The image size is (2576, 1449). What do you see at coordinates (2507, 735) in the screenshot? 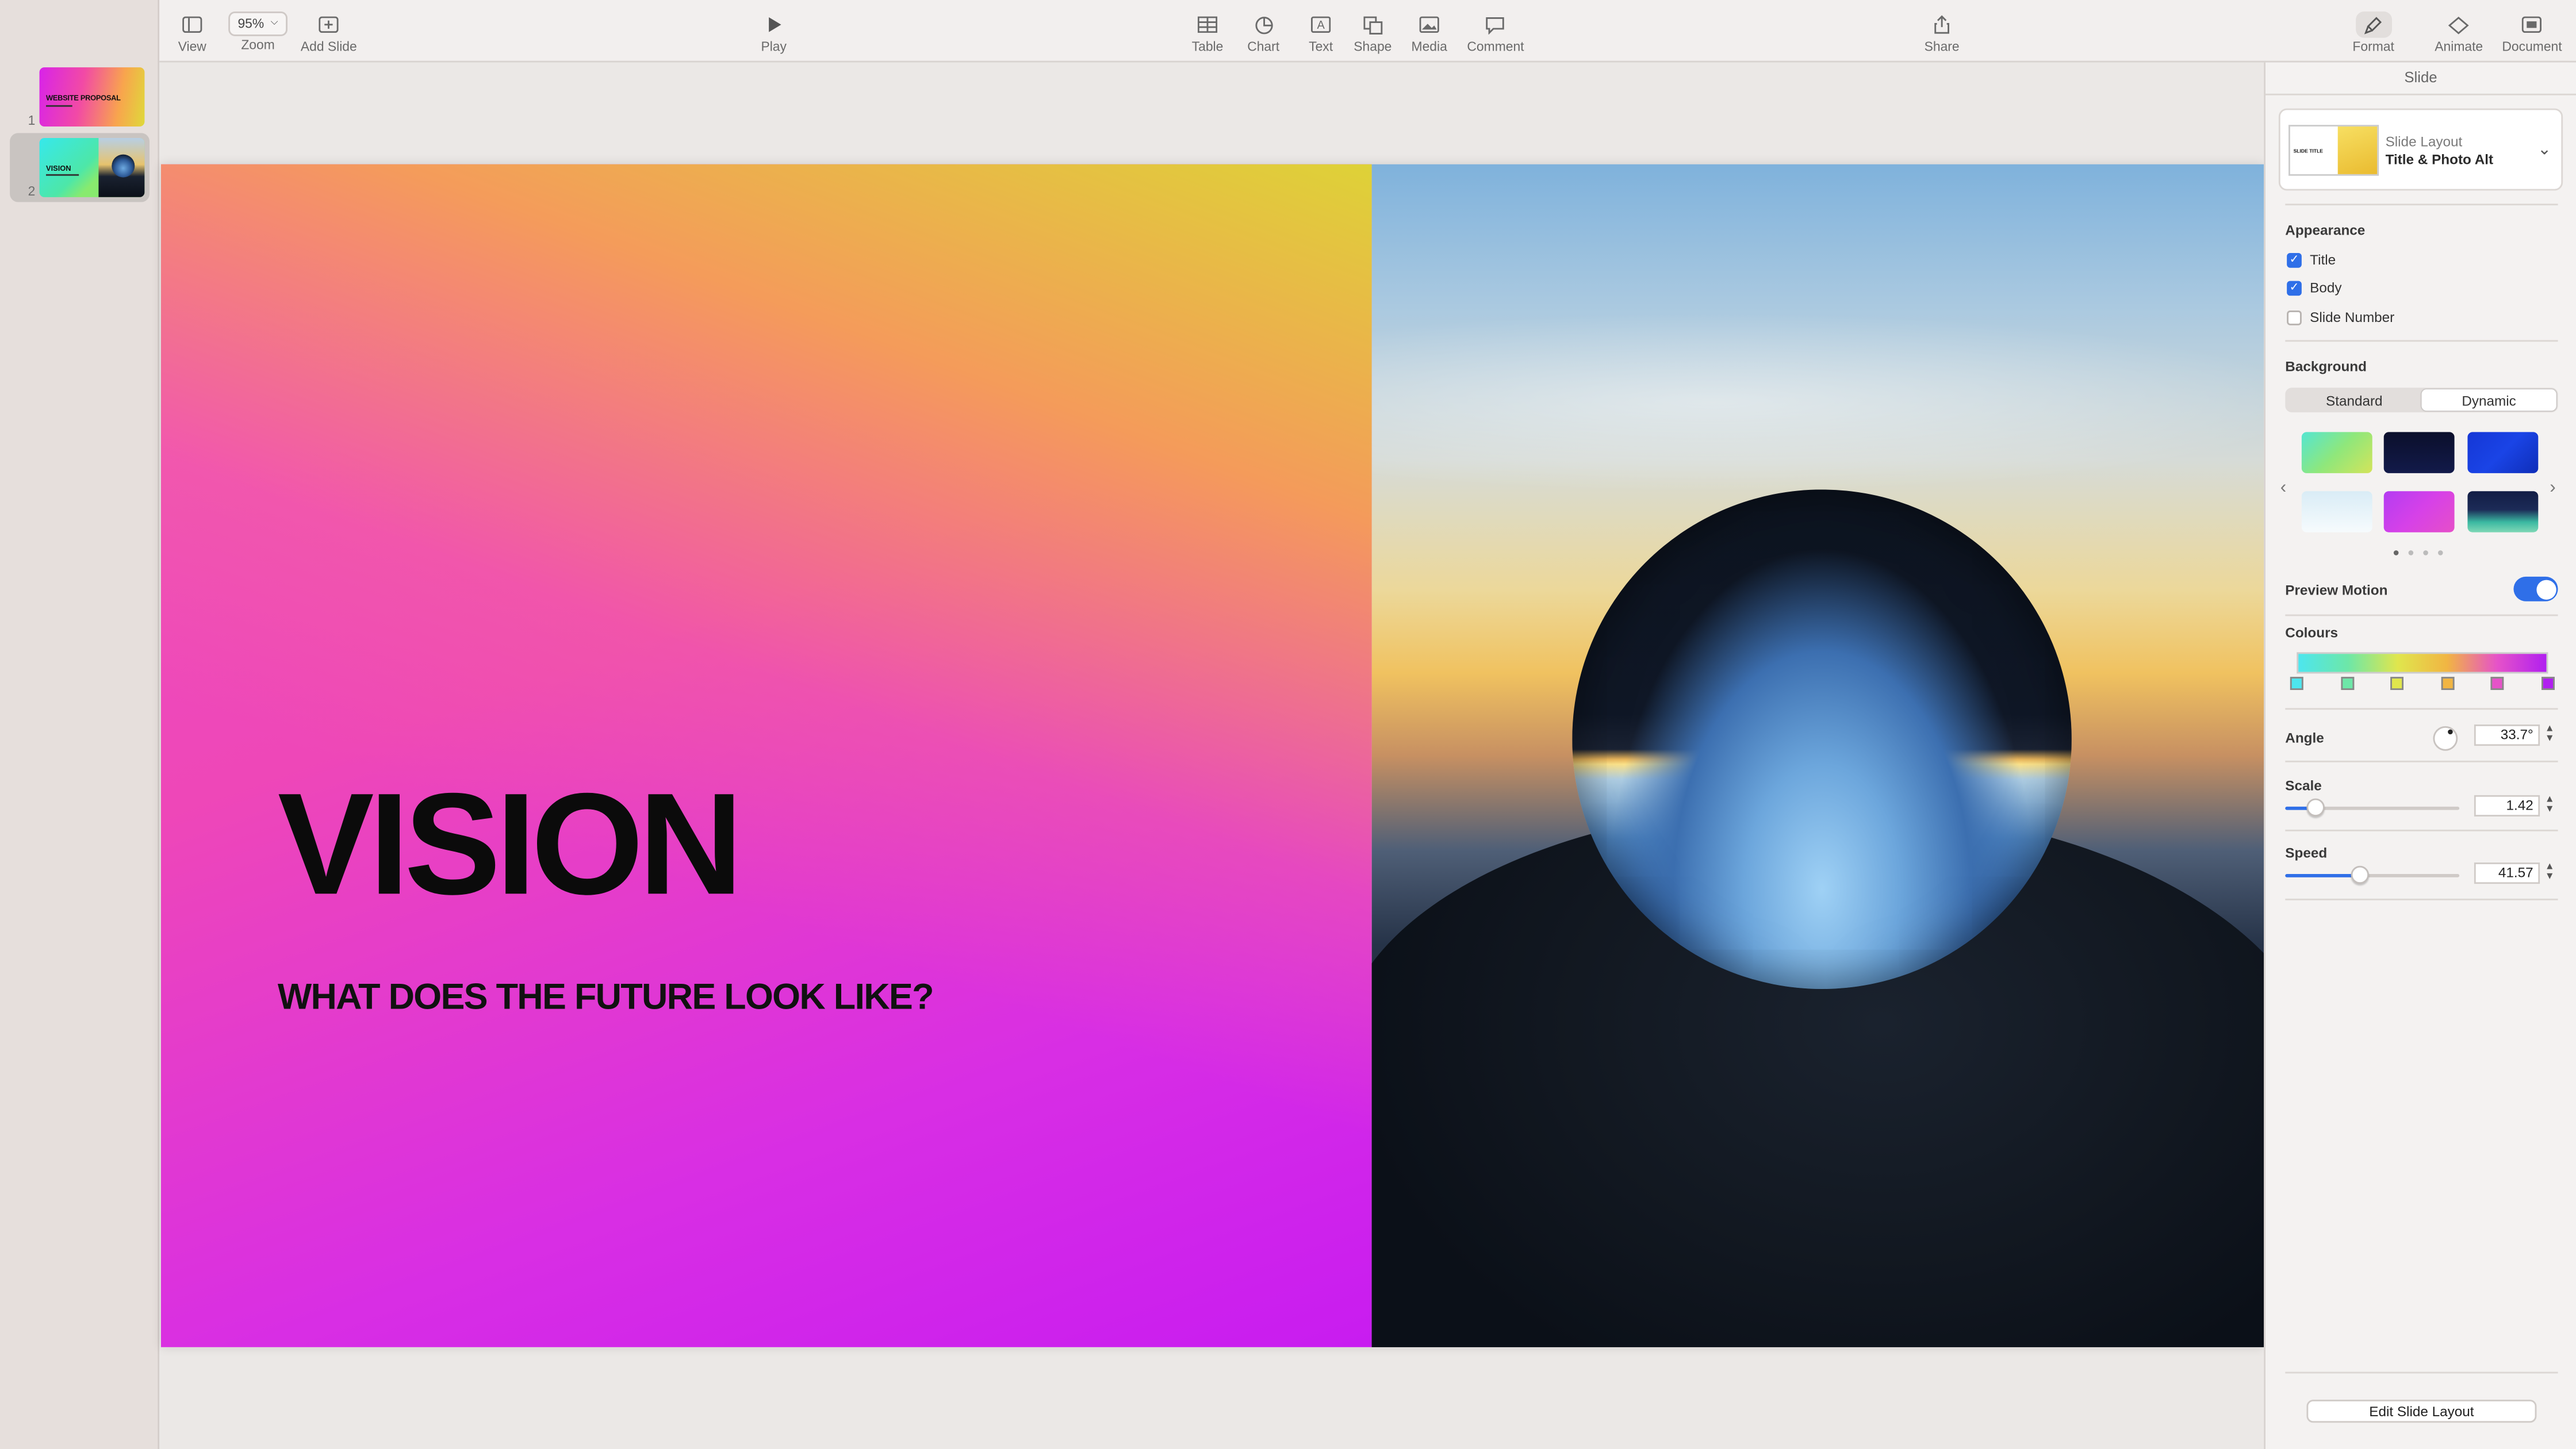
I see `angle-field: 33.7°` at bounding box center [2507, 735].